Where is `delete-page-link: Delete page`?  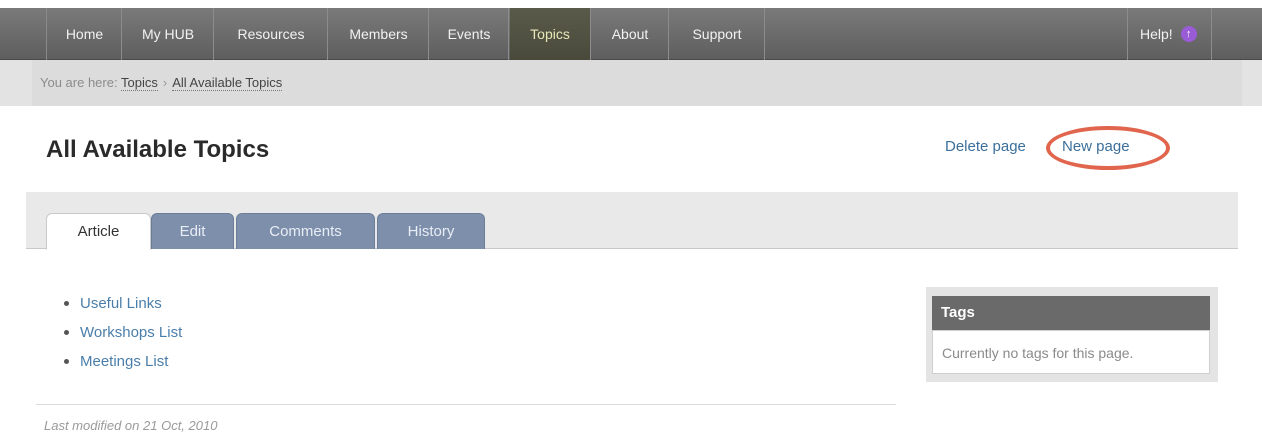 delete-page-link: Delete page is located at coordinates (985, 146).